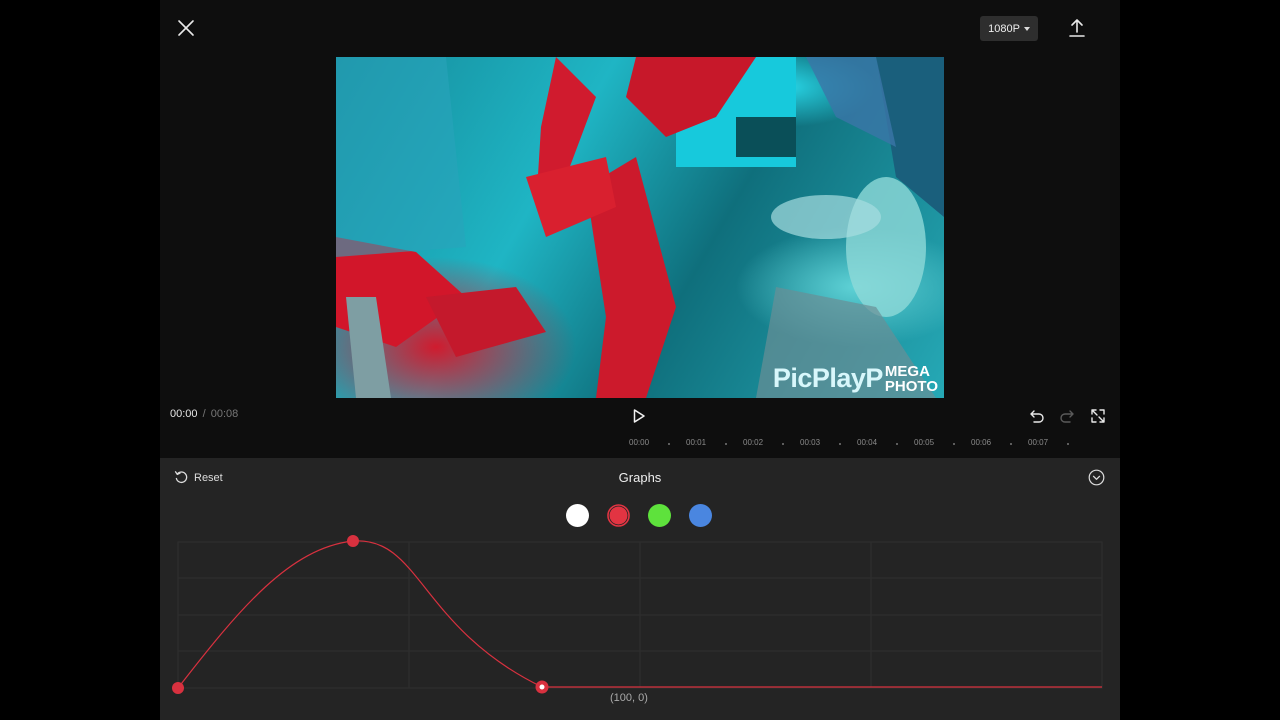 This screenshot has width=1280, height=720. I want to click on caret-down-icon, so click(1026, 28).